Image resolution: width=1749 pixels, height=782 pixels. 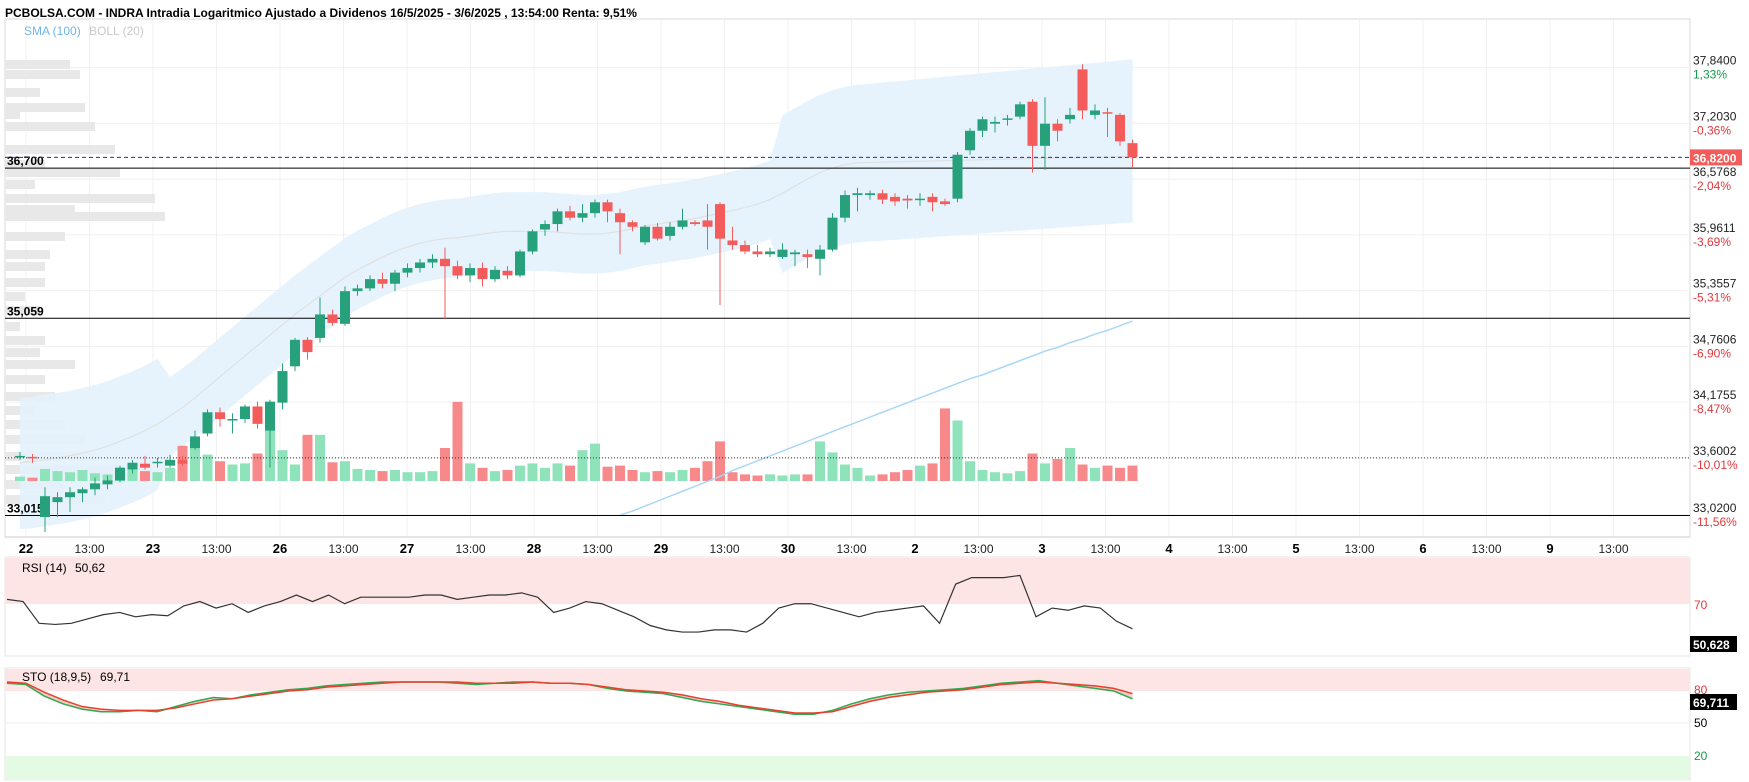 What do you see at coordinates (534, 548) in the screenshot?
I see `time-tick-8: 28` at bounding box center [534, 548].